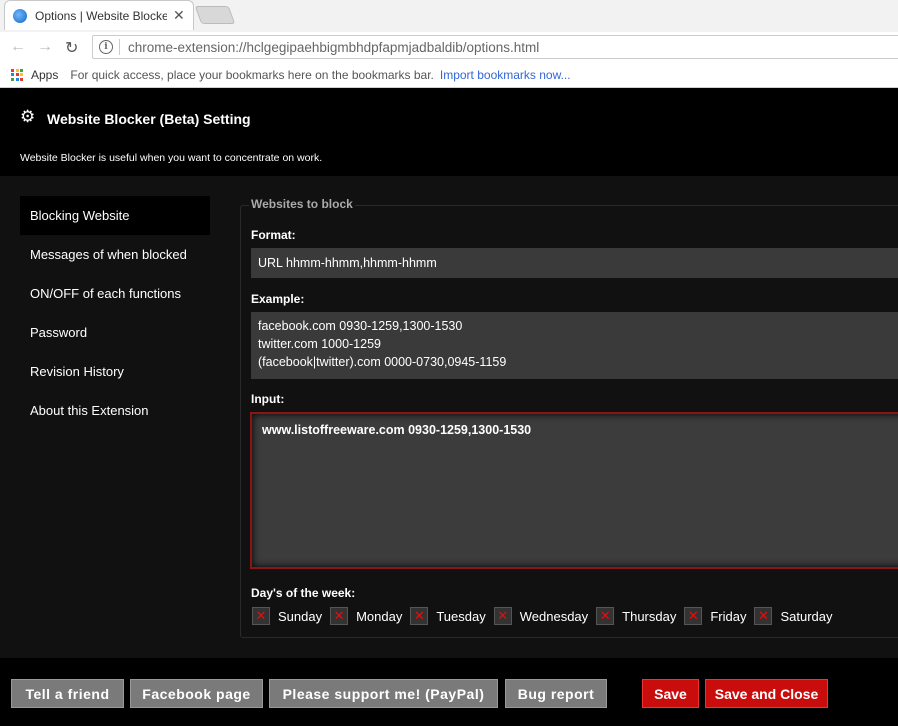 The height and width of the screenshot is (726, 898). What do you see at coordinates (18, 47) in the screenshot?
I see `back-arrow-icon: ←` at bounding box center [18, 47].